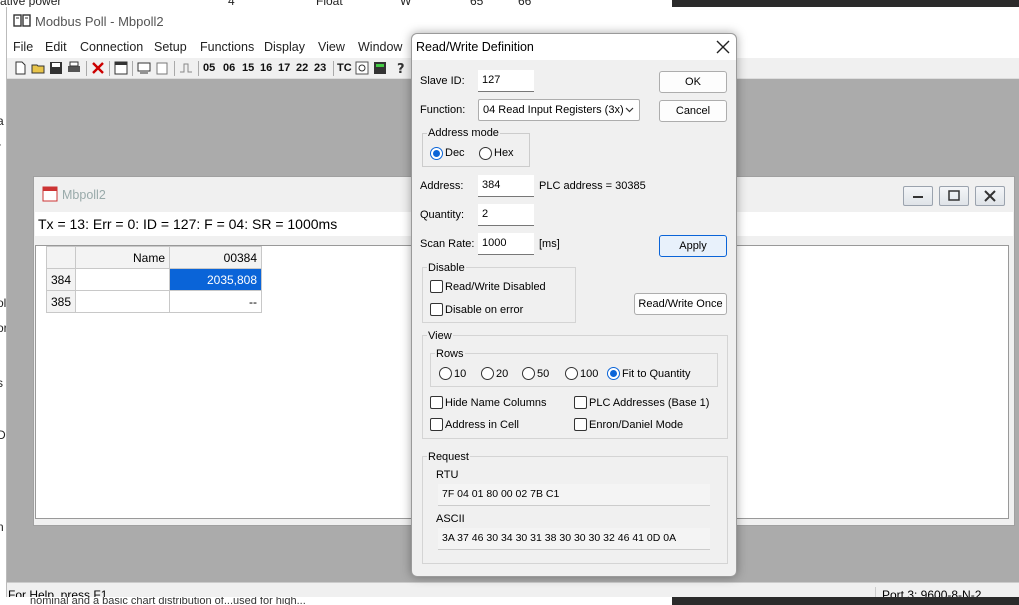 The width and height of the screenshot is (1019, 605). I want to click on hide-name-columns-label: Hide Name Columns, so click(496, 403).